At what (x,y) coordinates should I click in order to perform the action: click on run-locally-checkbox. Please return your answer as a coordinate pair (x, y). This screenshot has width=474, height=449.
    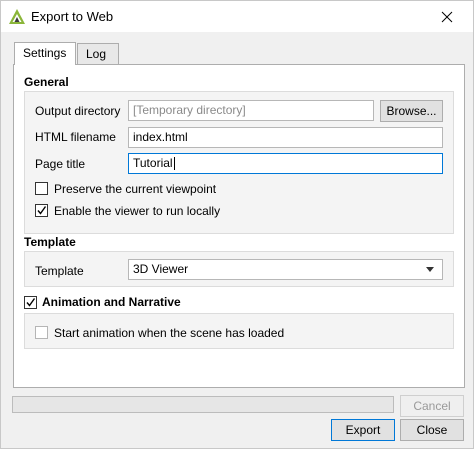
    Looking at the image, I should click on (41, 210).